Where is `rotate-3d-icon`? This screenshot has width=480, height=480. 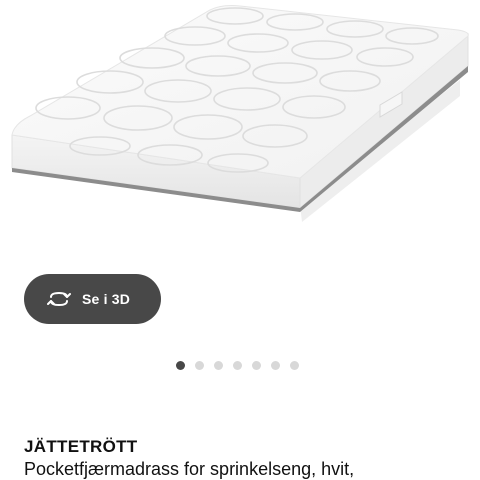
rotate-3d-icon is located at coordinates (59, 299).